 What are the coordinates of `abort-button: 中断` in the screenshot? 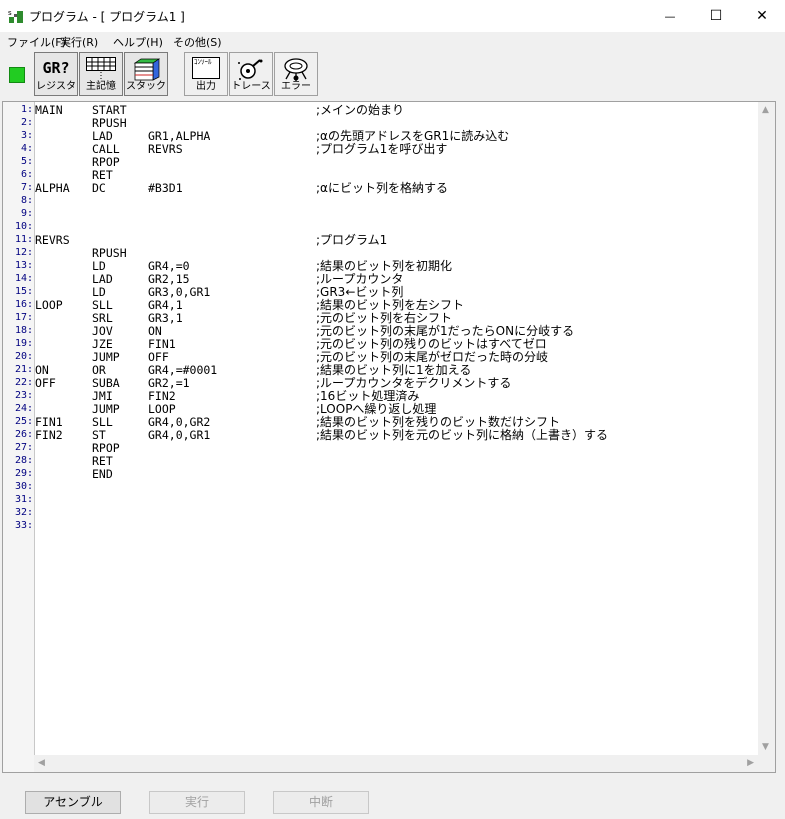 It's located at (321, 802).